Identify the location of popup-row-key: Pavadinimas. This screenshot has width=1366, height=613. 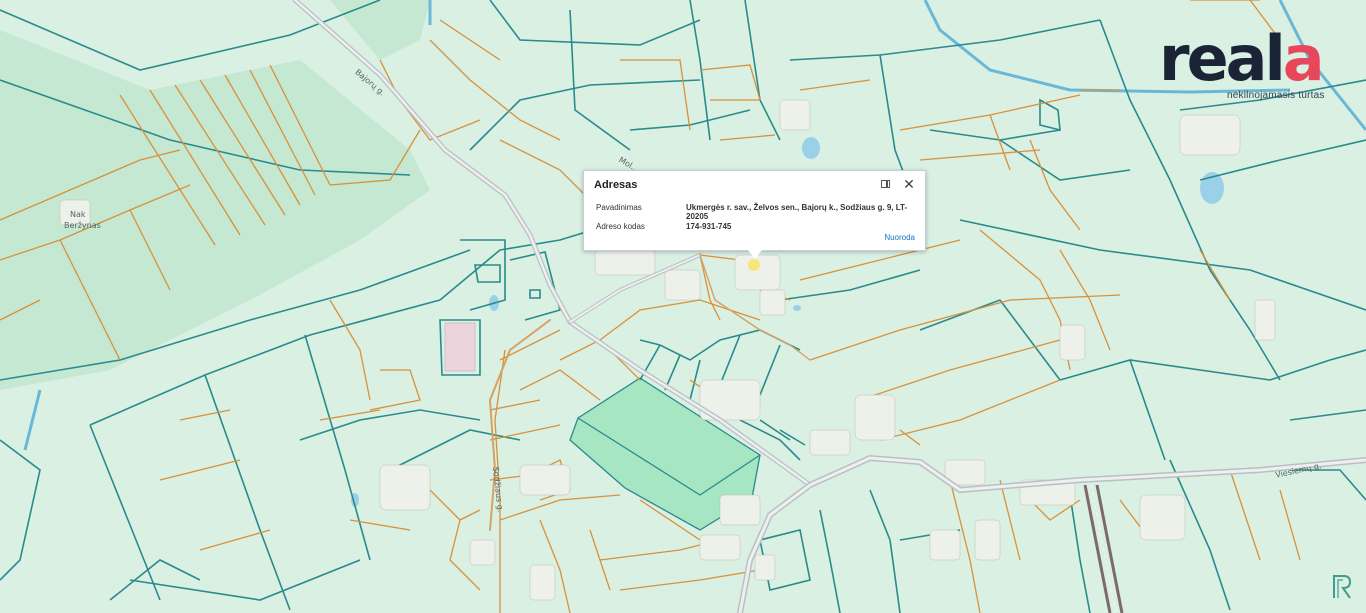
(619, 207).